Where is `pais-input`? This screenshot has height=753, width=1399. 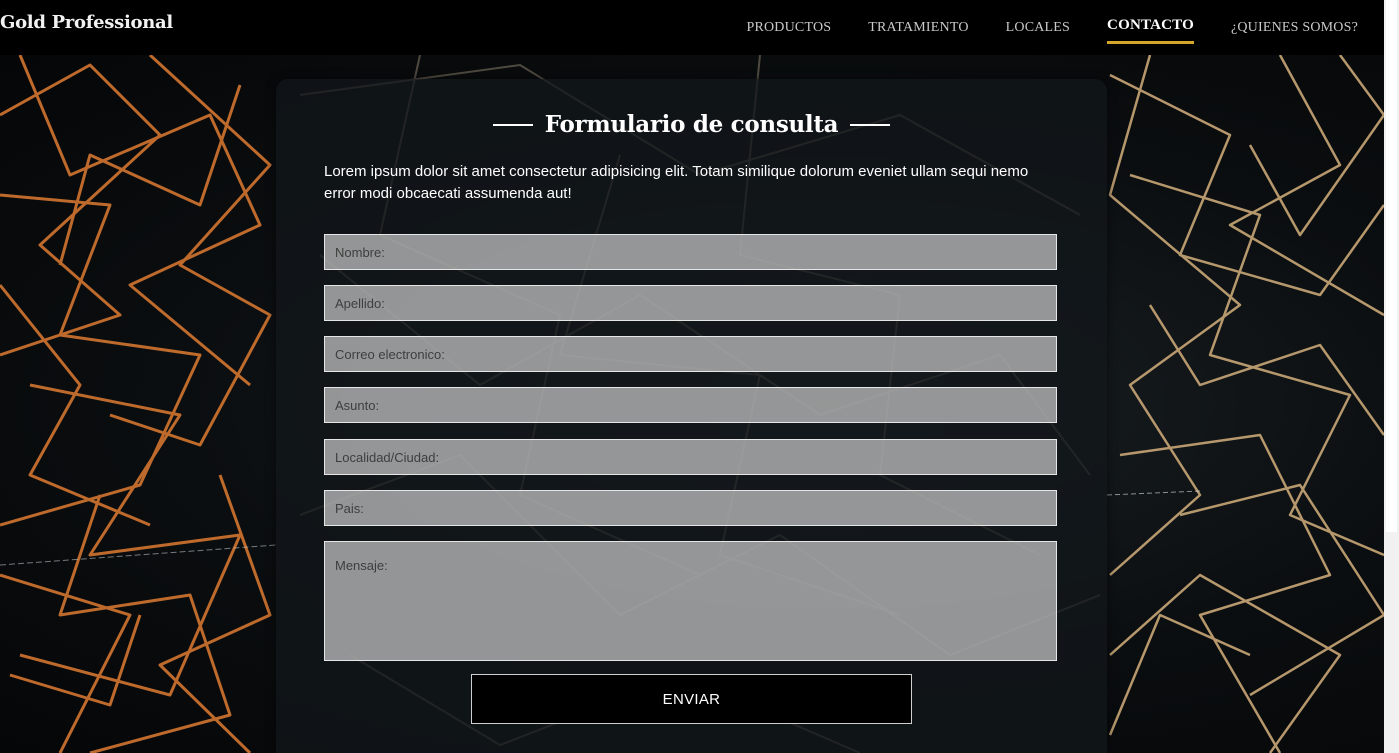
pais-input is located at coordinates (690, 508).